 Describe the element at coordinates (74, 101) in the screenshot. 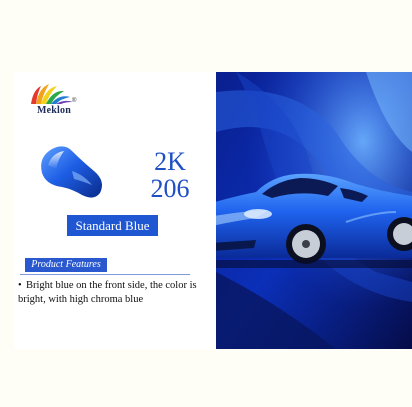

I see `registered-mark: ®` at that location.